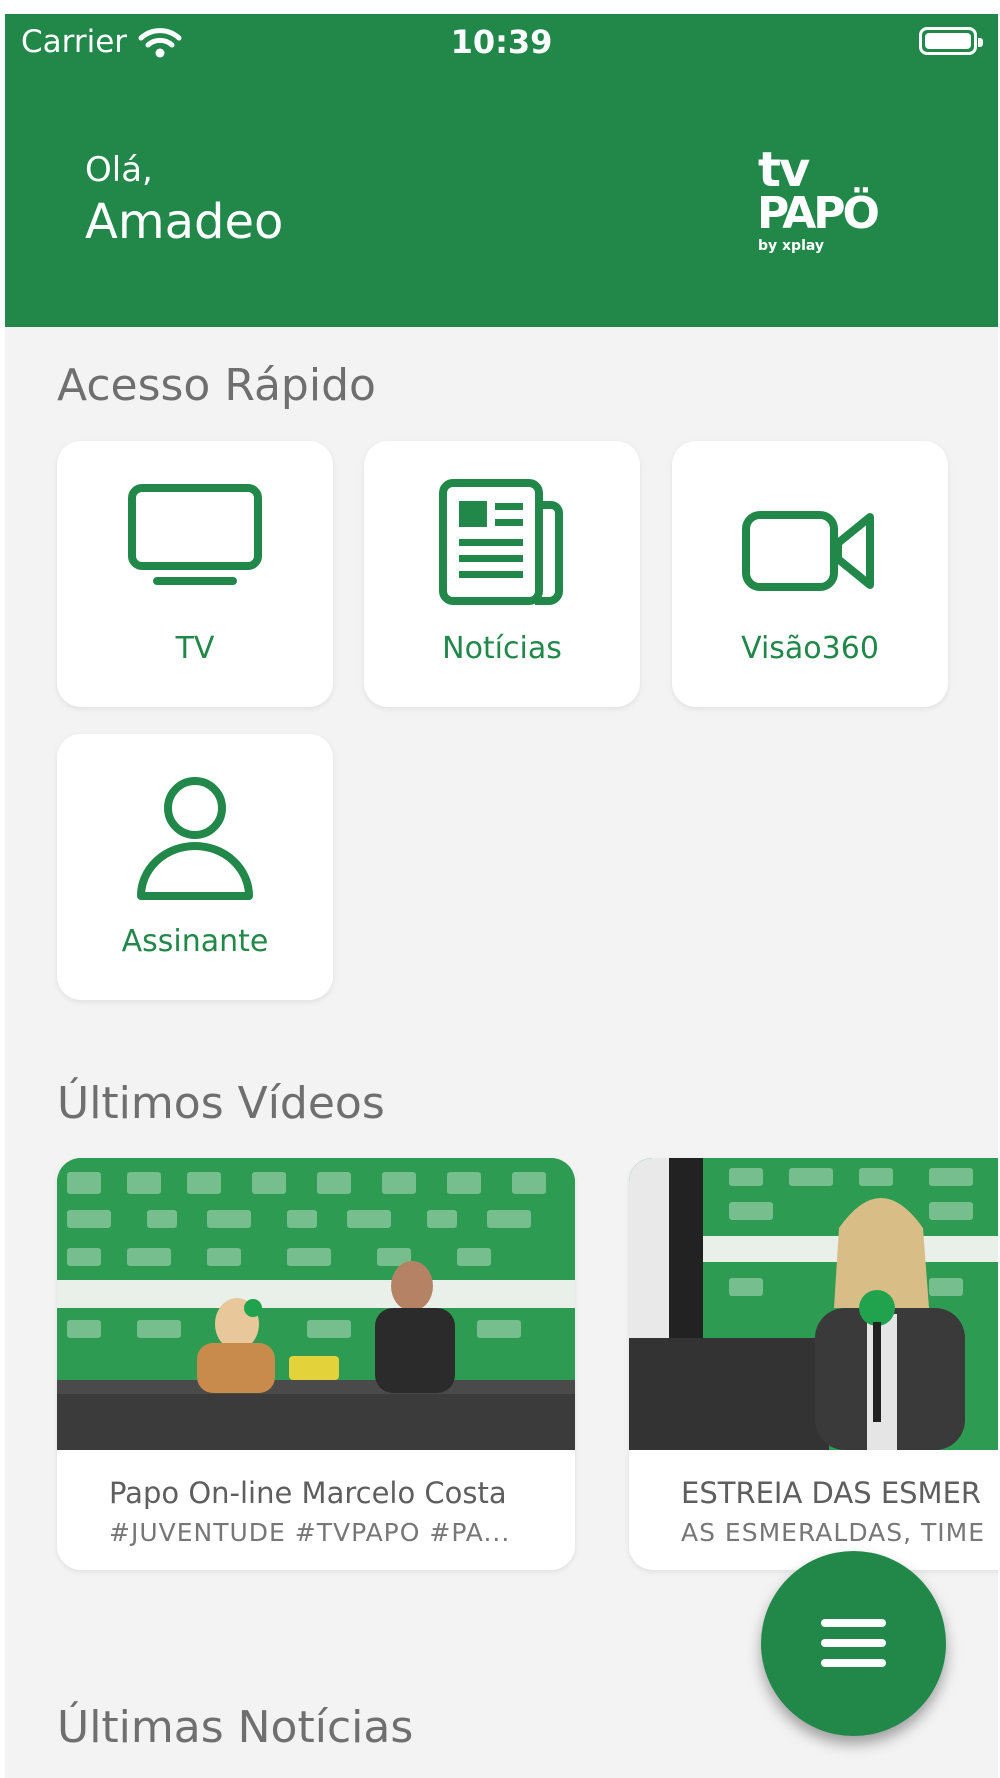 The image size is (1000, 1778). I want to click on tvpapo-logo: tv PAPÖ by xplay, so click(820, 201).